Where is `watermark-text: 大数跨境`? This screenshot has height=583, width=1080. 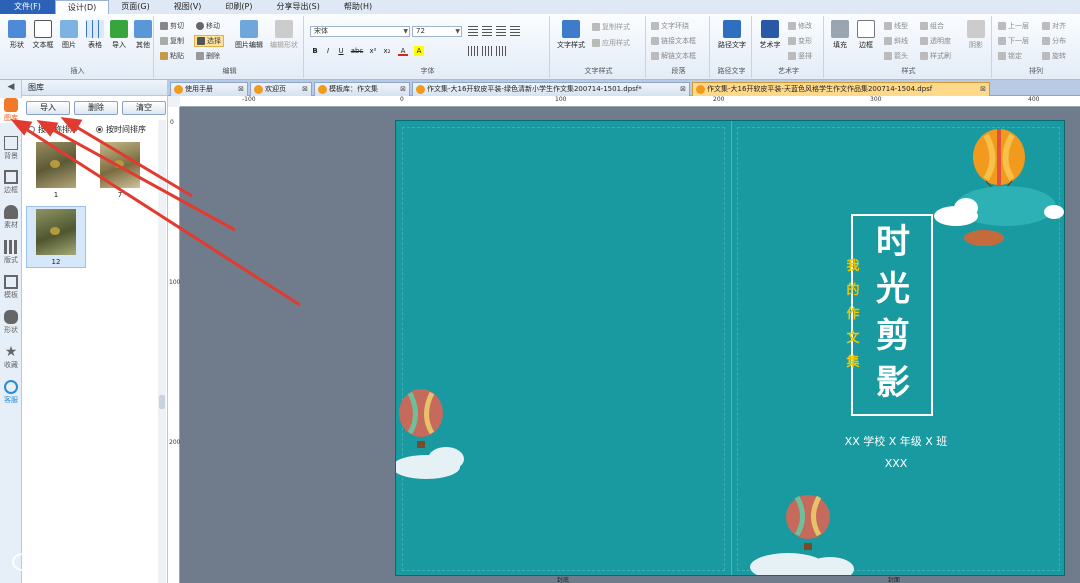
watermark-text: 大数跨境 is located at coordinates (72, 563).